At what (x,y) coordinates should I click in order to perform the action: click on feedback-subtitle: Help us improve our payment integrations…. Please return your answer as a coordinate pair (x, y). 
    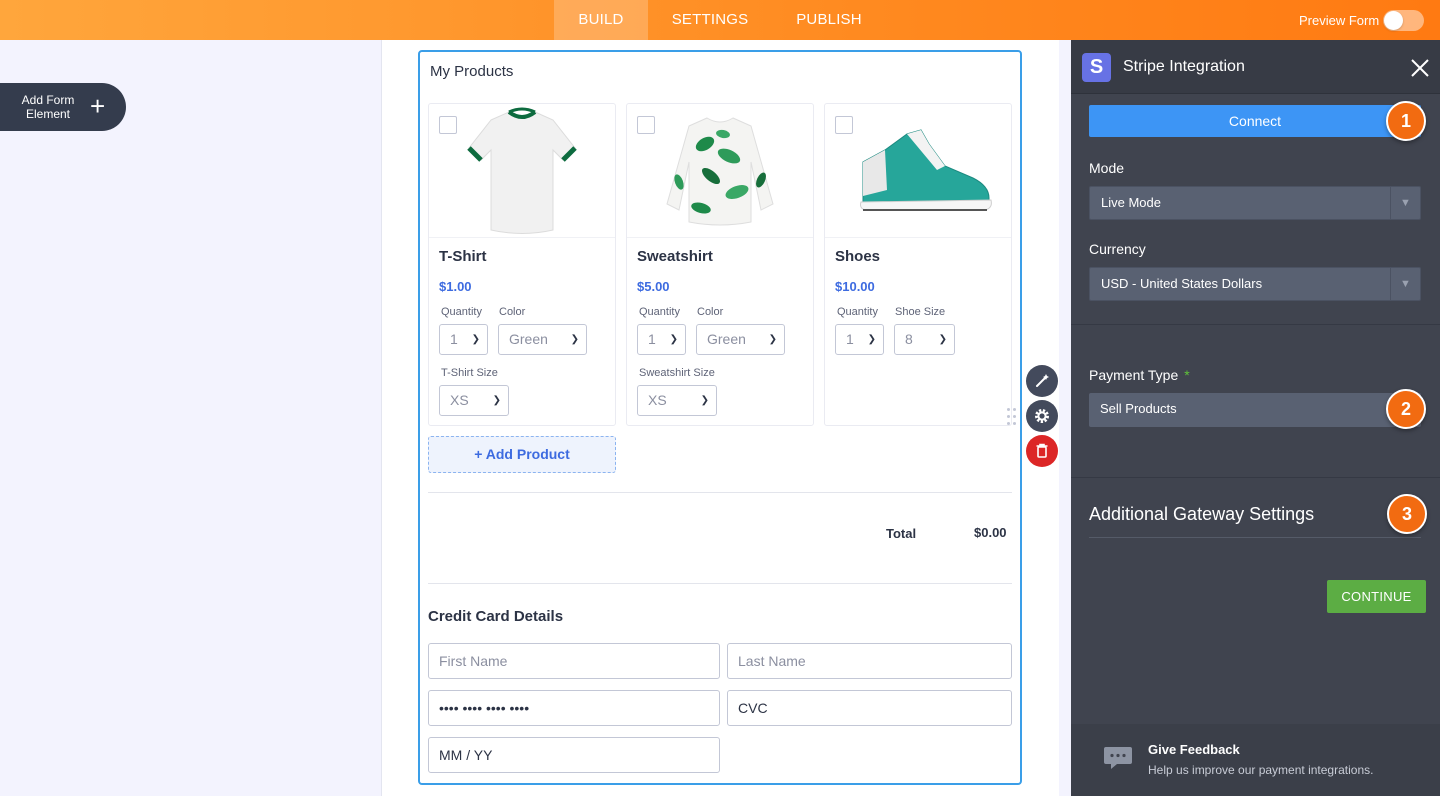
    Looking at the image, I should click on (1261, 770).